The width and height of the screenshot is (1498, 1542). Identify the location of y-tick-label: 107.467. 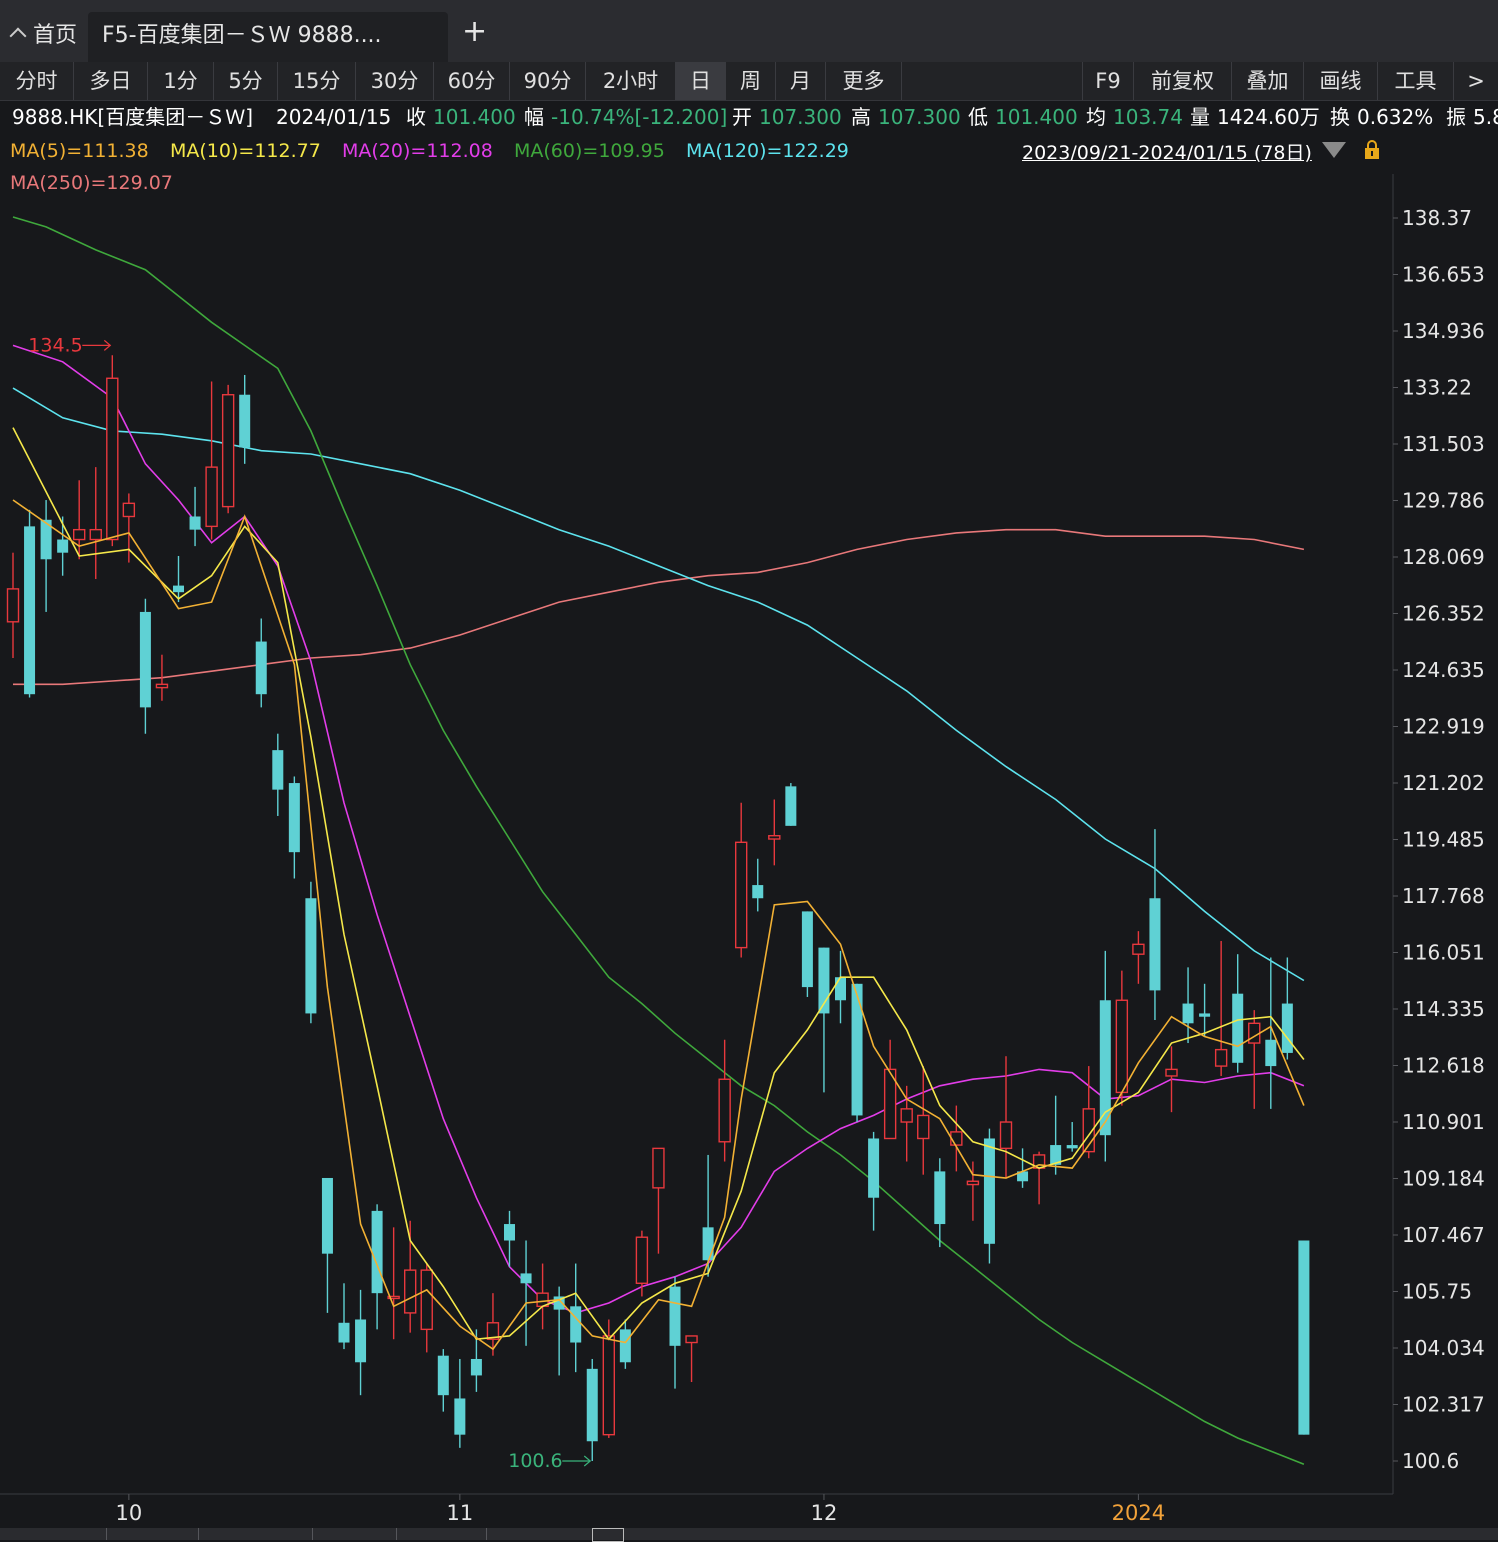
(1443, 1235).